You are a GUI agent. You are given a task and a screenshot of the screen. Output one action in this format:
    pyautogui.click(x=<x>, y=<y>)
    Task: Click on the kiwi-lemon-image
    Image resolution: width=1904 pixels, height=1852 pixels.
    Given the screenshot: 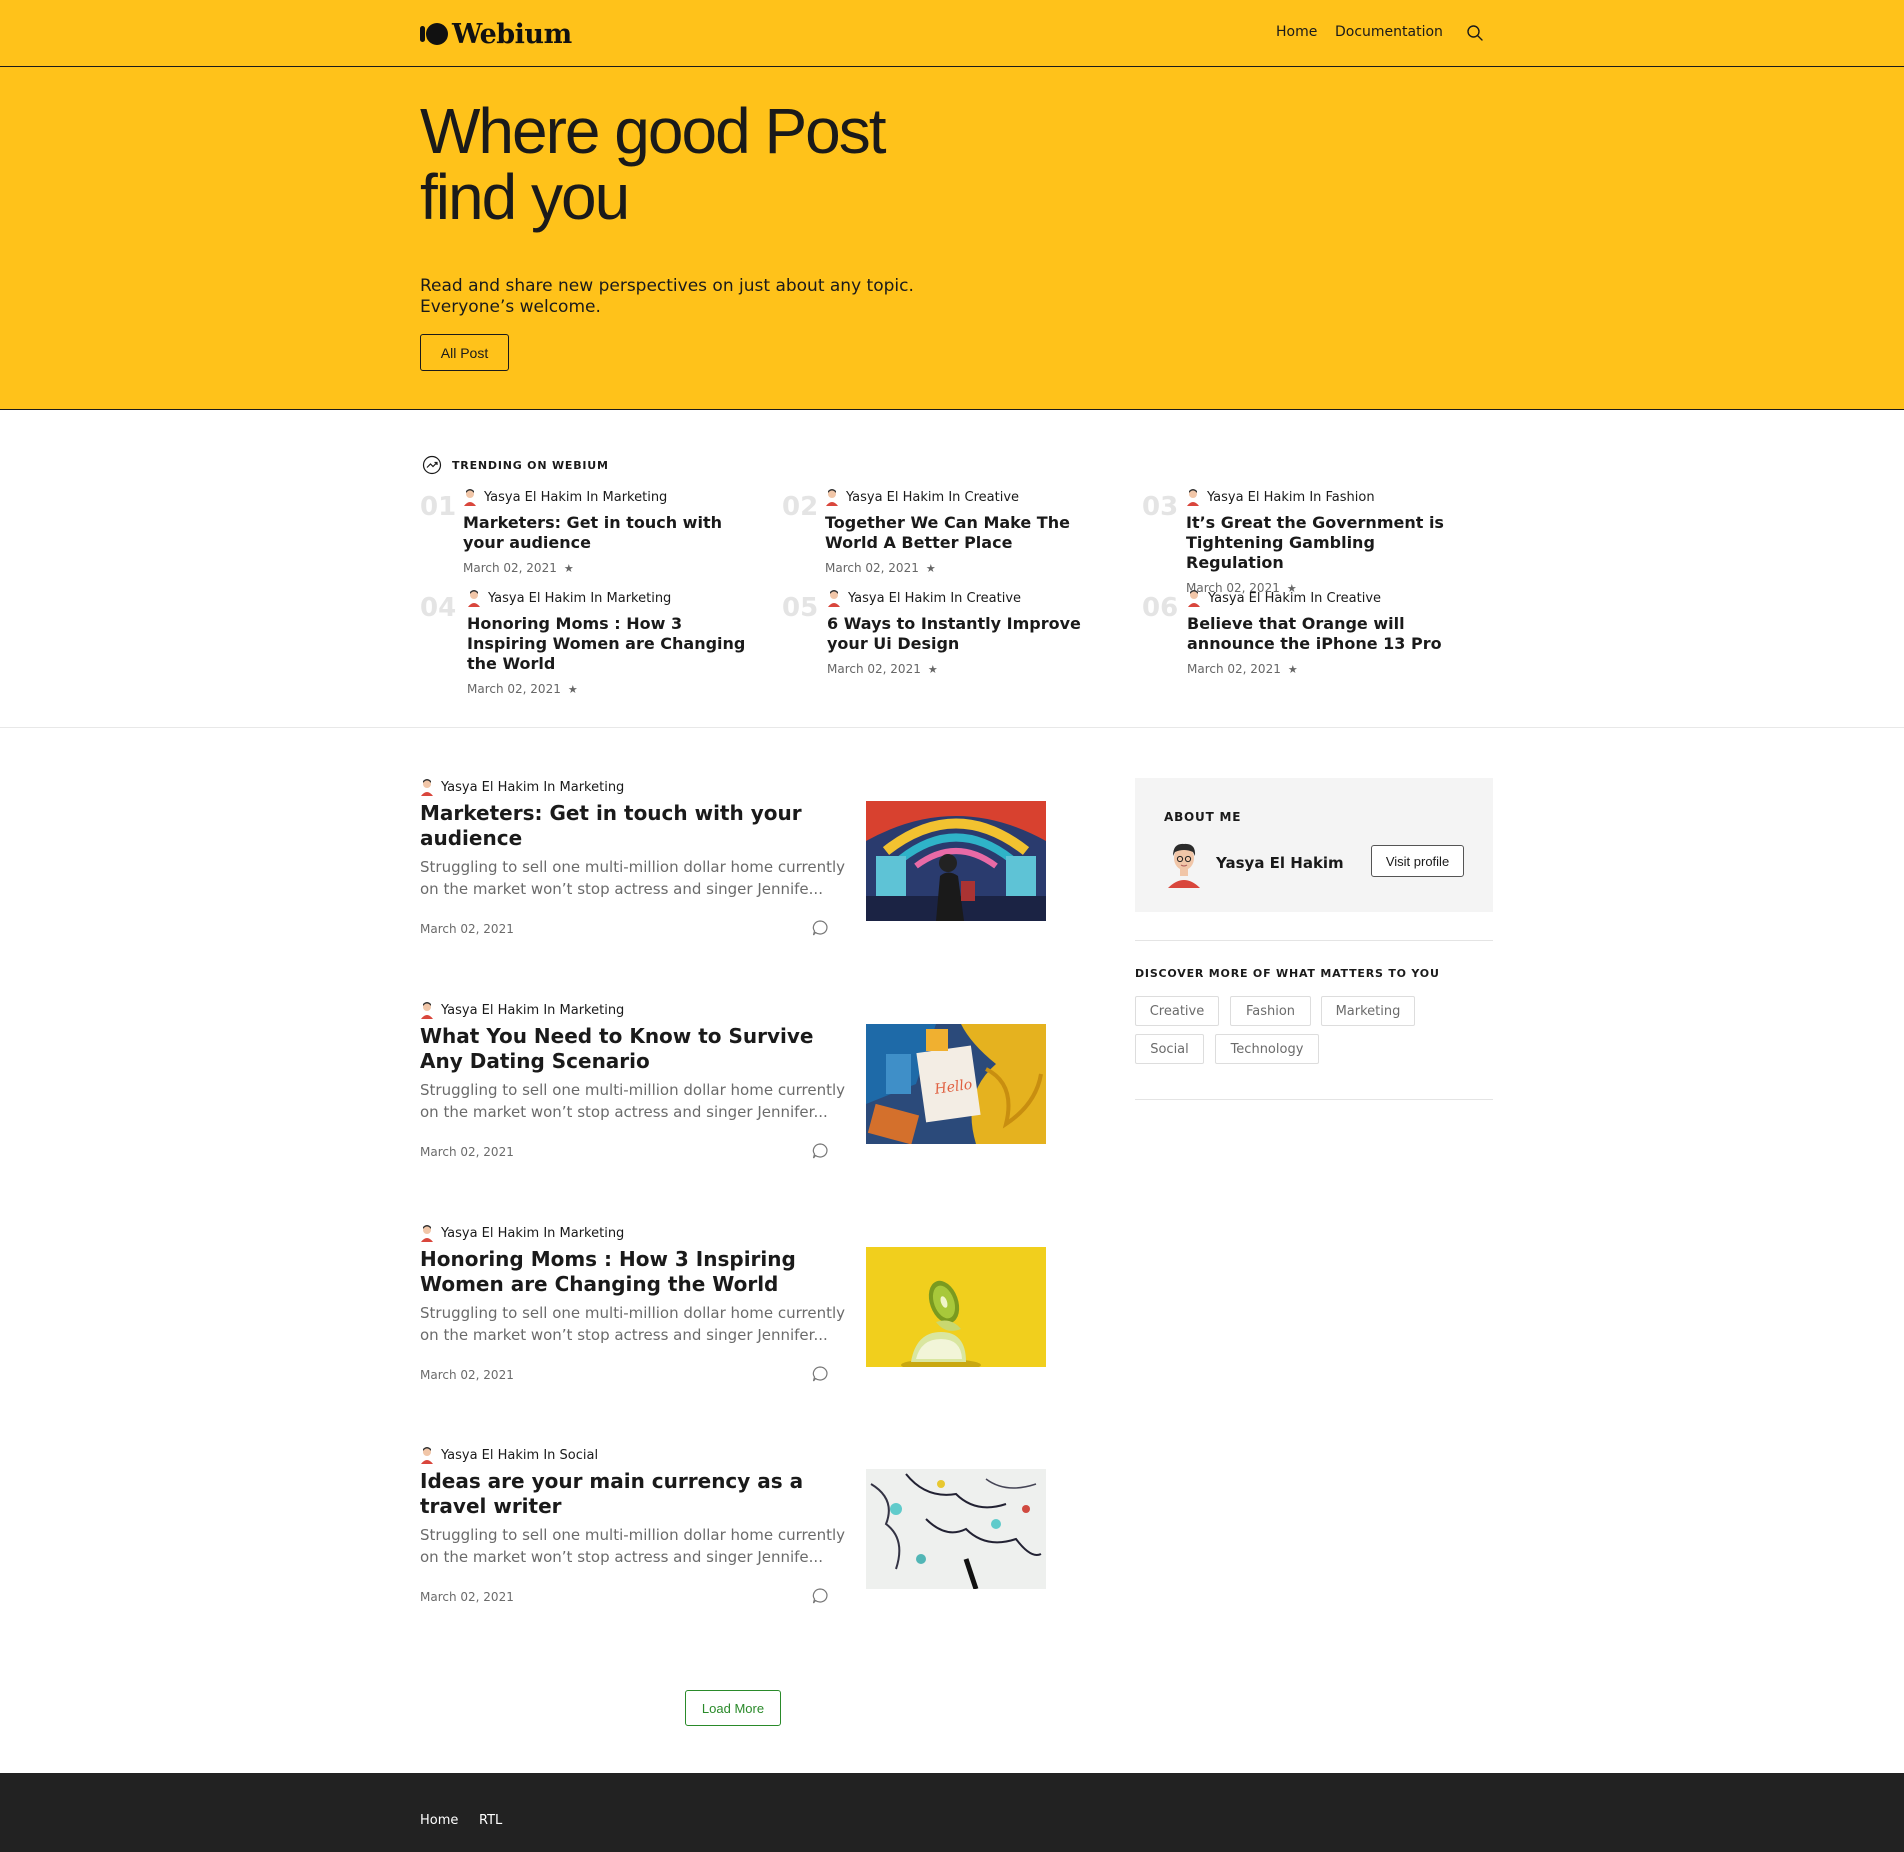 What is the action you would take?
    pyautogui.click(x=956, y=1307)
    